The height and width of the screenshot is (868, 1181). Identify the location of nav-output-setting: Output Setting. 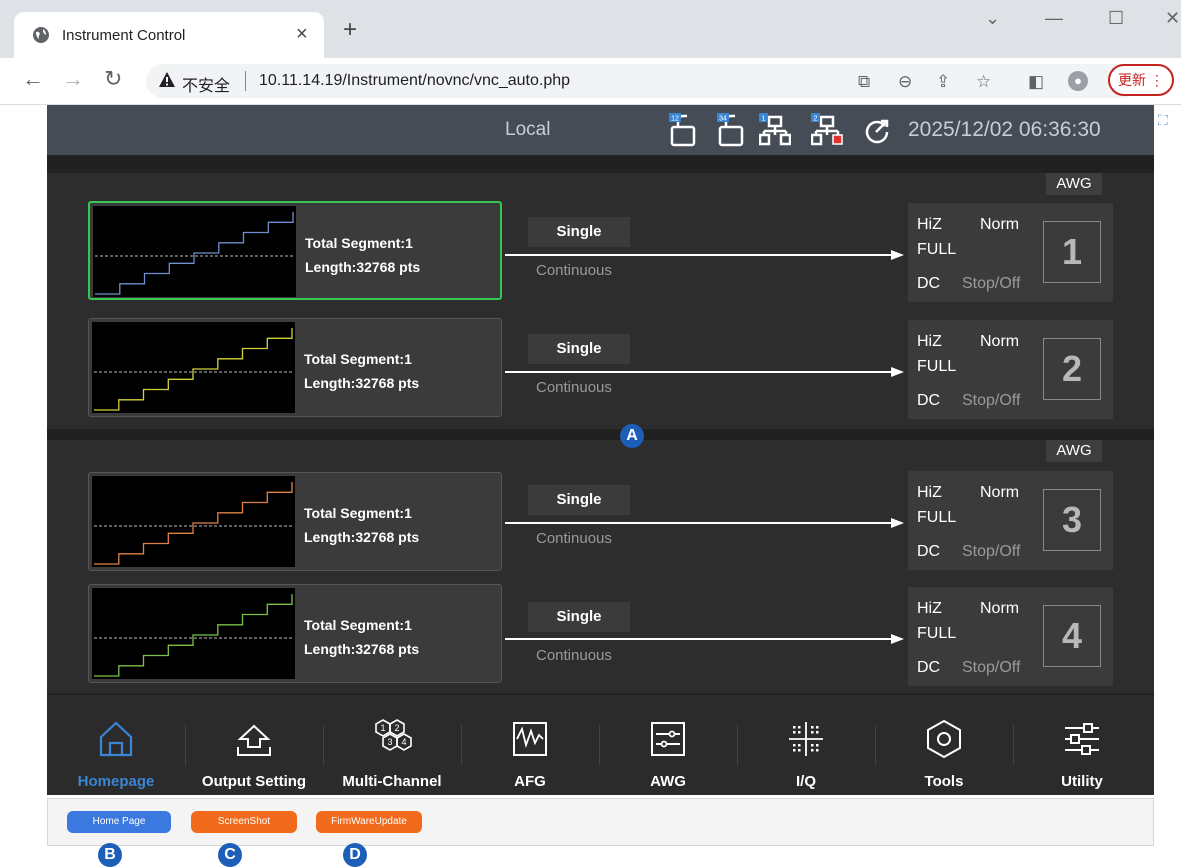
(254, 745).